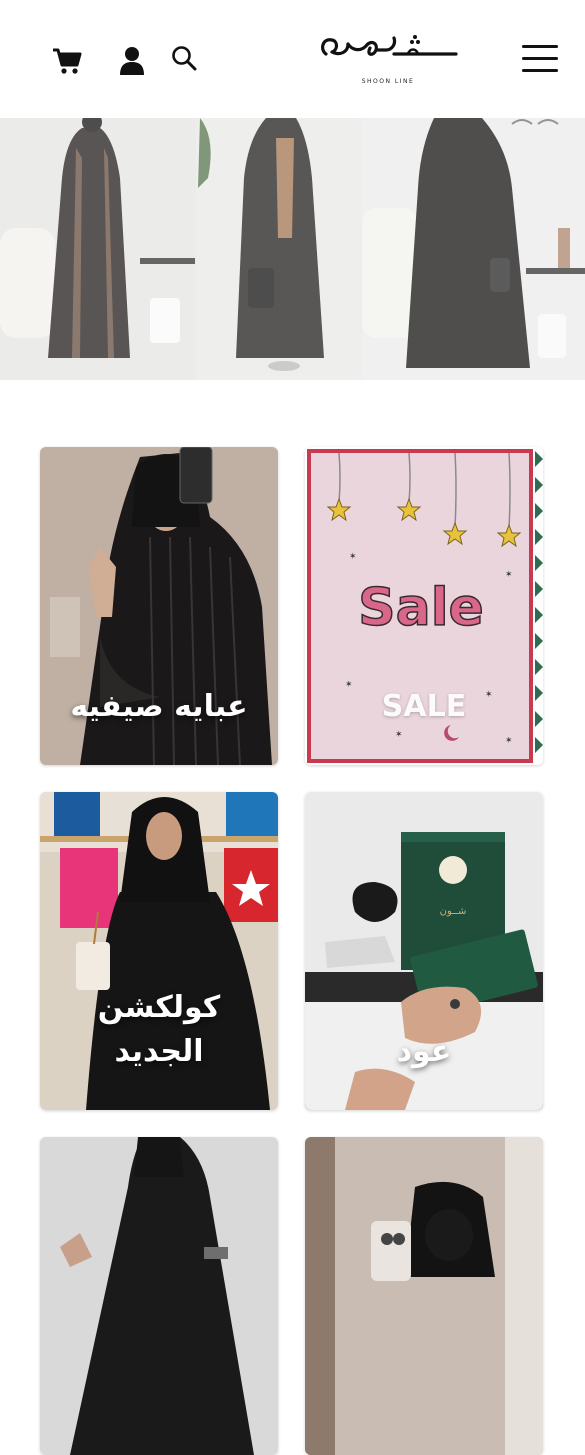 The width and height of the screenshot is (585, 1455). I want to click on sale-artwork-text: Sale, so click(421, 608).